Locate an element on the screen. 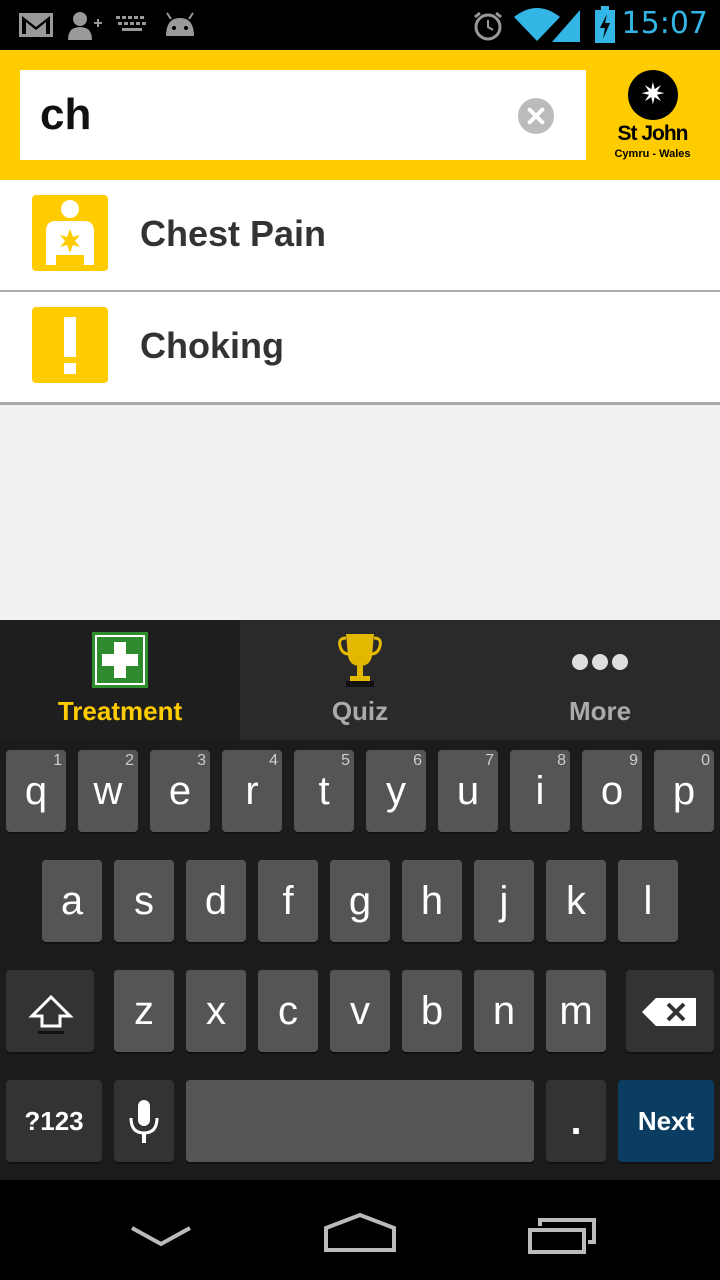 The height and width of the screenshot is (1280, 720). system-nav-bar is located at coordinates (360, 1230).